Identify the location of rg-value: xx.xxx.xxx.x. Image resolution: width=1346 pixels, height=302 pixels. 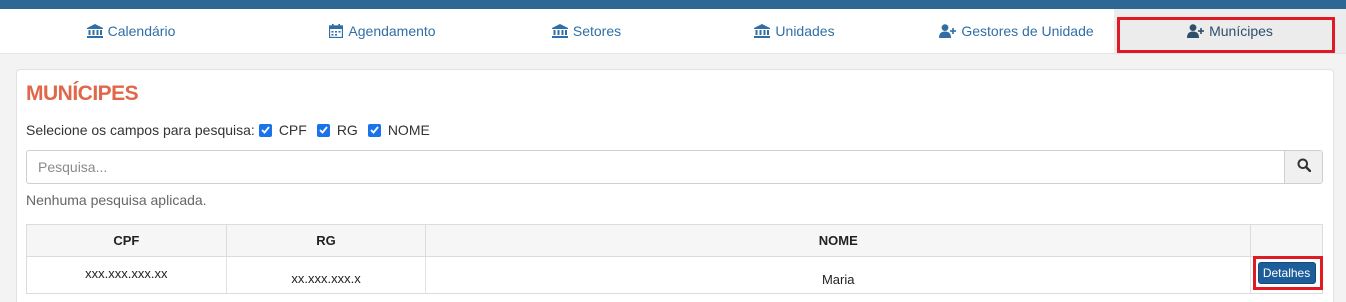
(326, 278).